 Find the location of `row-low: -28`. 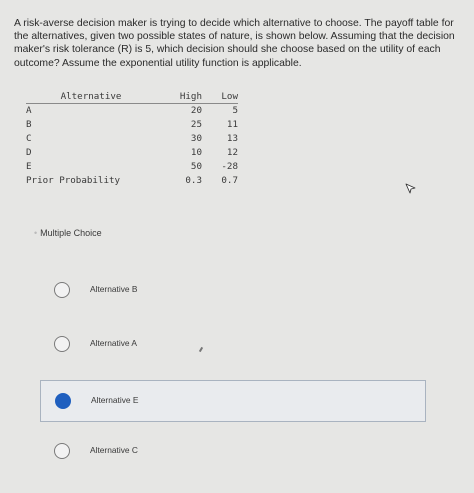

row-low: -28 is located at coordinates (229, 166).